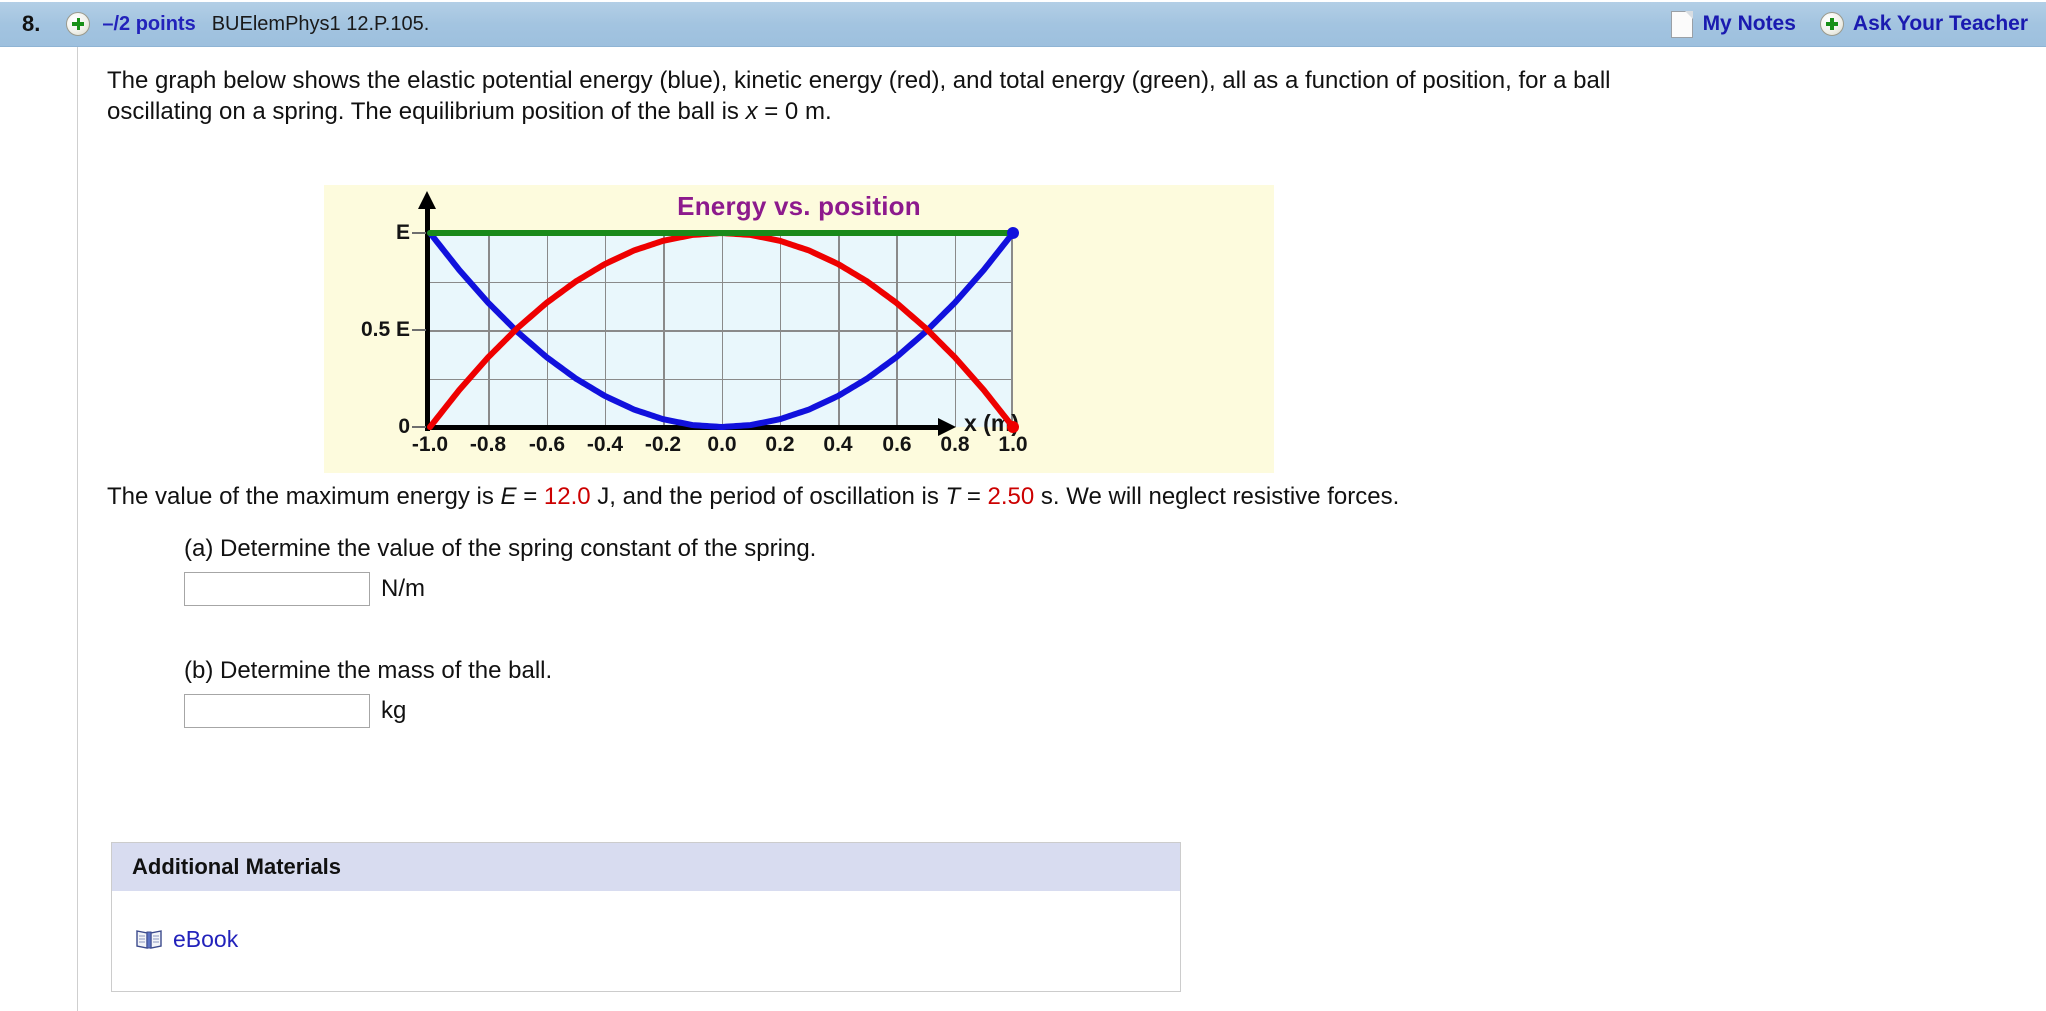  I want to click on my-notes-link: My Notes, so click(1749, 24).